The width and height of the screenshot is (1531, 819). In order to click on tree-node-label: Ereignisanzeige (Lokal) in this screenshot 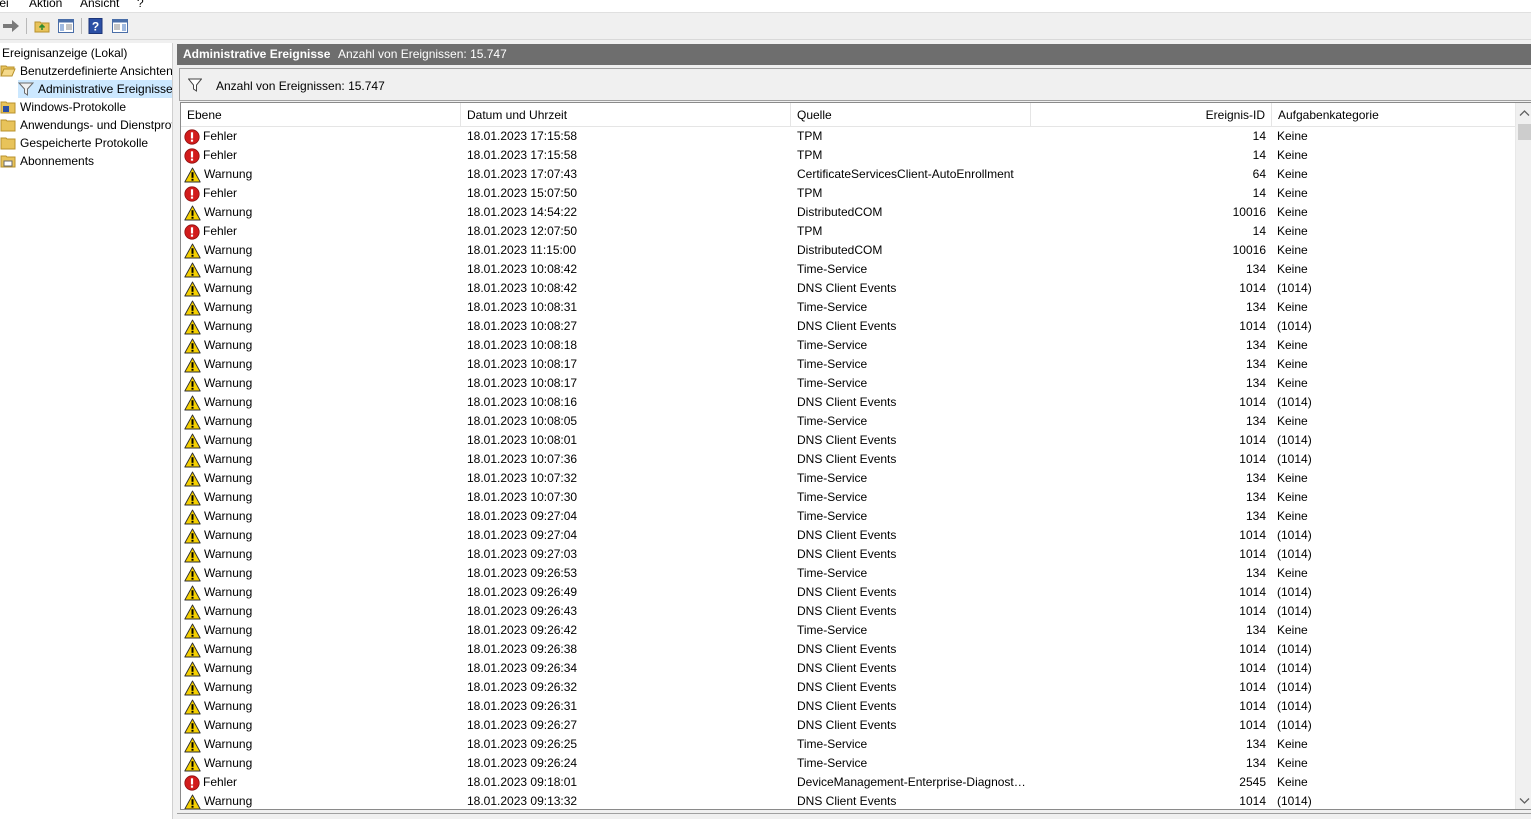, I will do `click(65, 53)`.